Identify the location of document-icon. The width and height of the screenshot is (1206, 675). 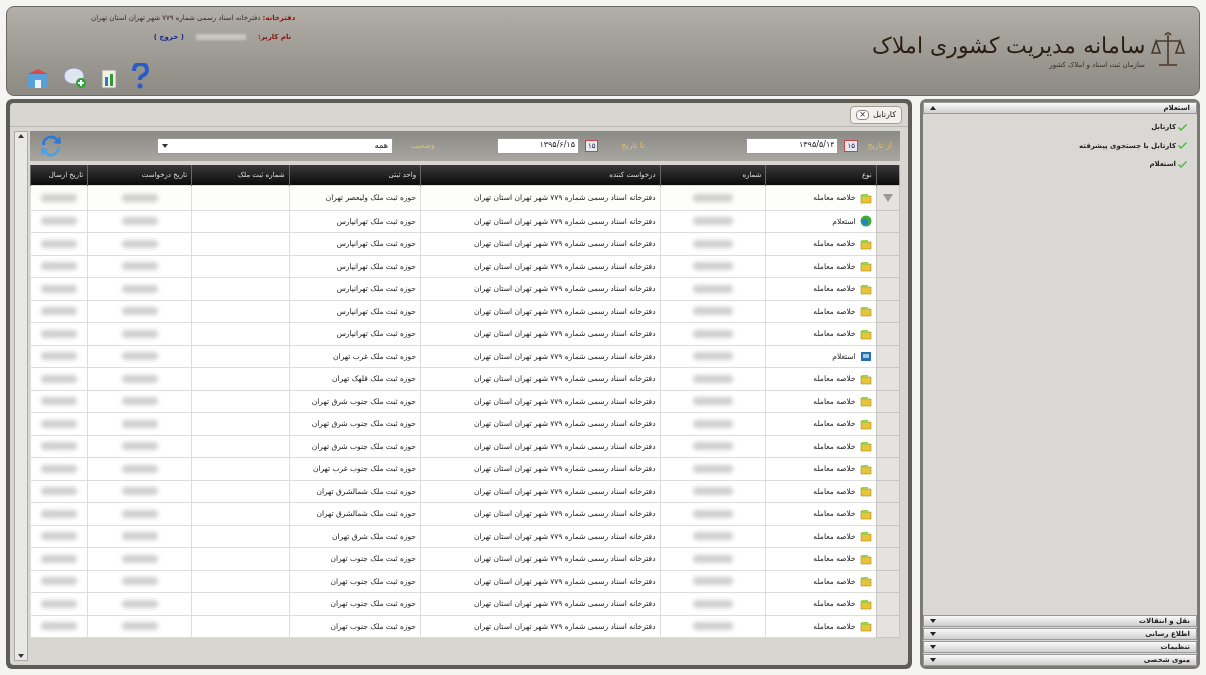
(865, 356).